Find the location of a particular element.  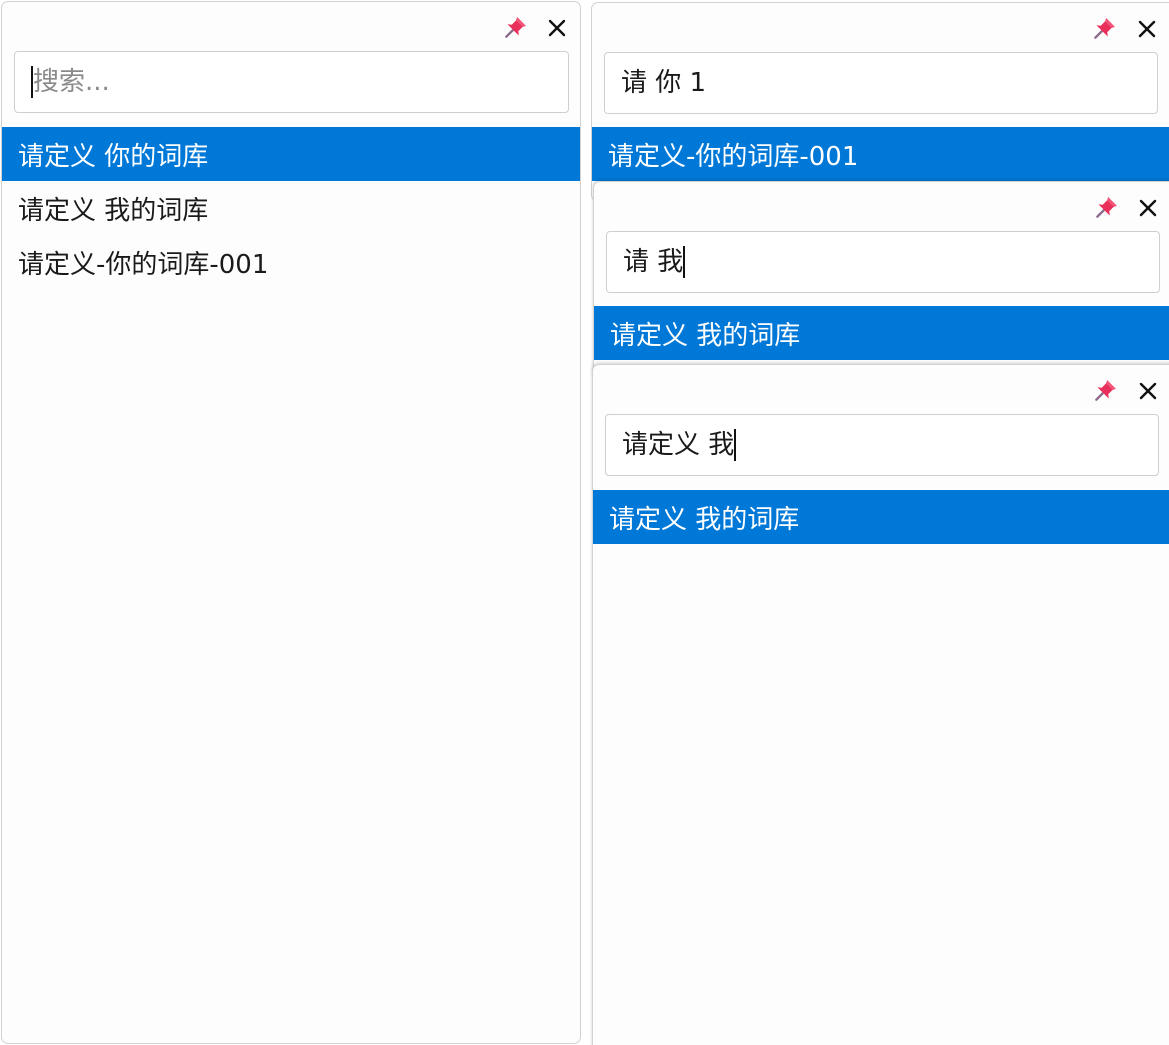

result-item: 请定义 你的词库 is located at coordinates (291, 154).